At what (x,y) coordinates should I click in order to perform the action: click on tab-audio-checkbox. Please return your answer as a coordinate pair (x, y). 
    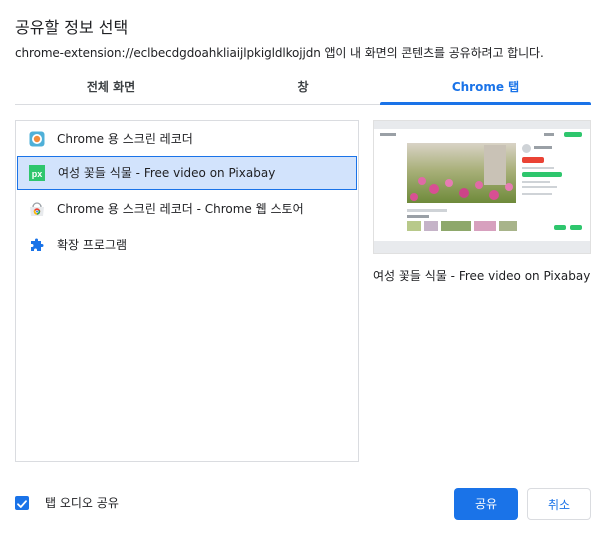
    Looking at the image, I should click on (22, 503).